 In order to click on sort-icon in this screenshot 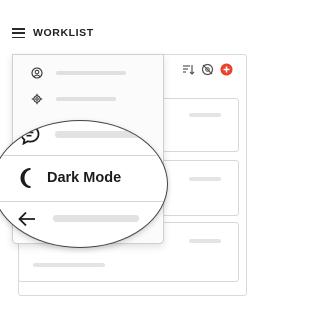, I will do `click(188, 69)`.